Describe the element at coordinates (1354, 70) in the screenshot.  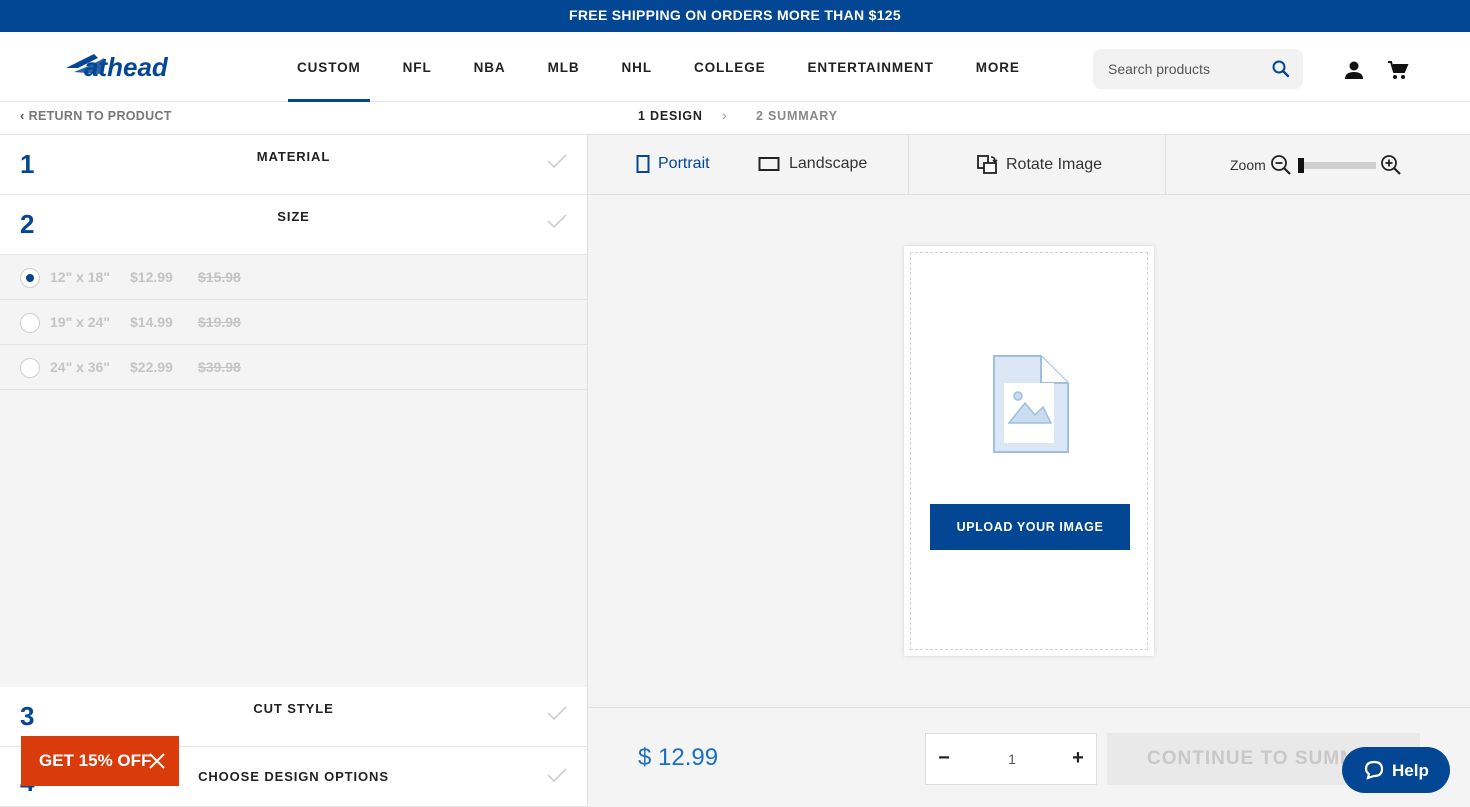
I see `account-icon` at that location.